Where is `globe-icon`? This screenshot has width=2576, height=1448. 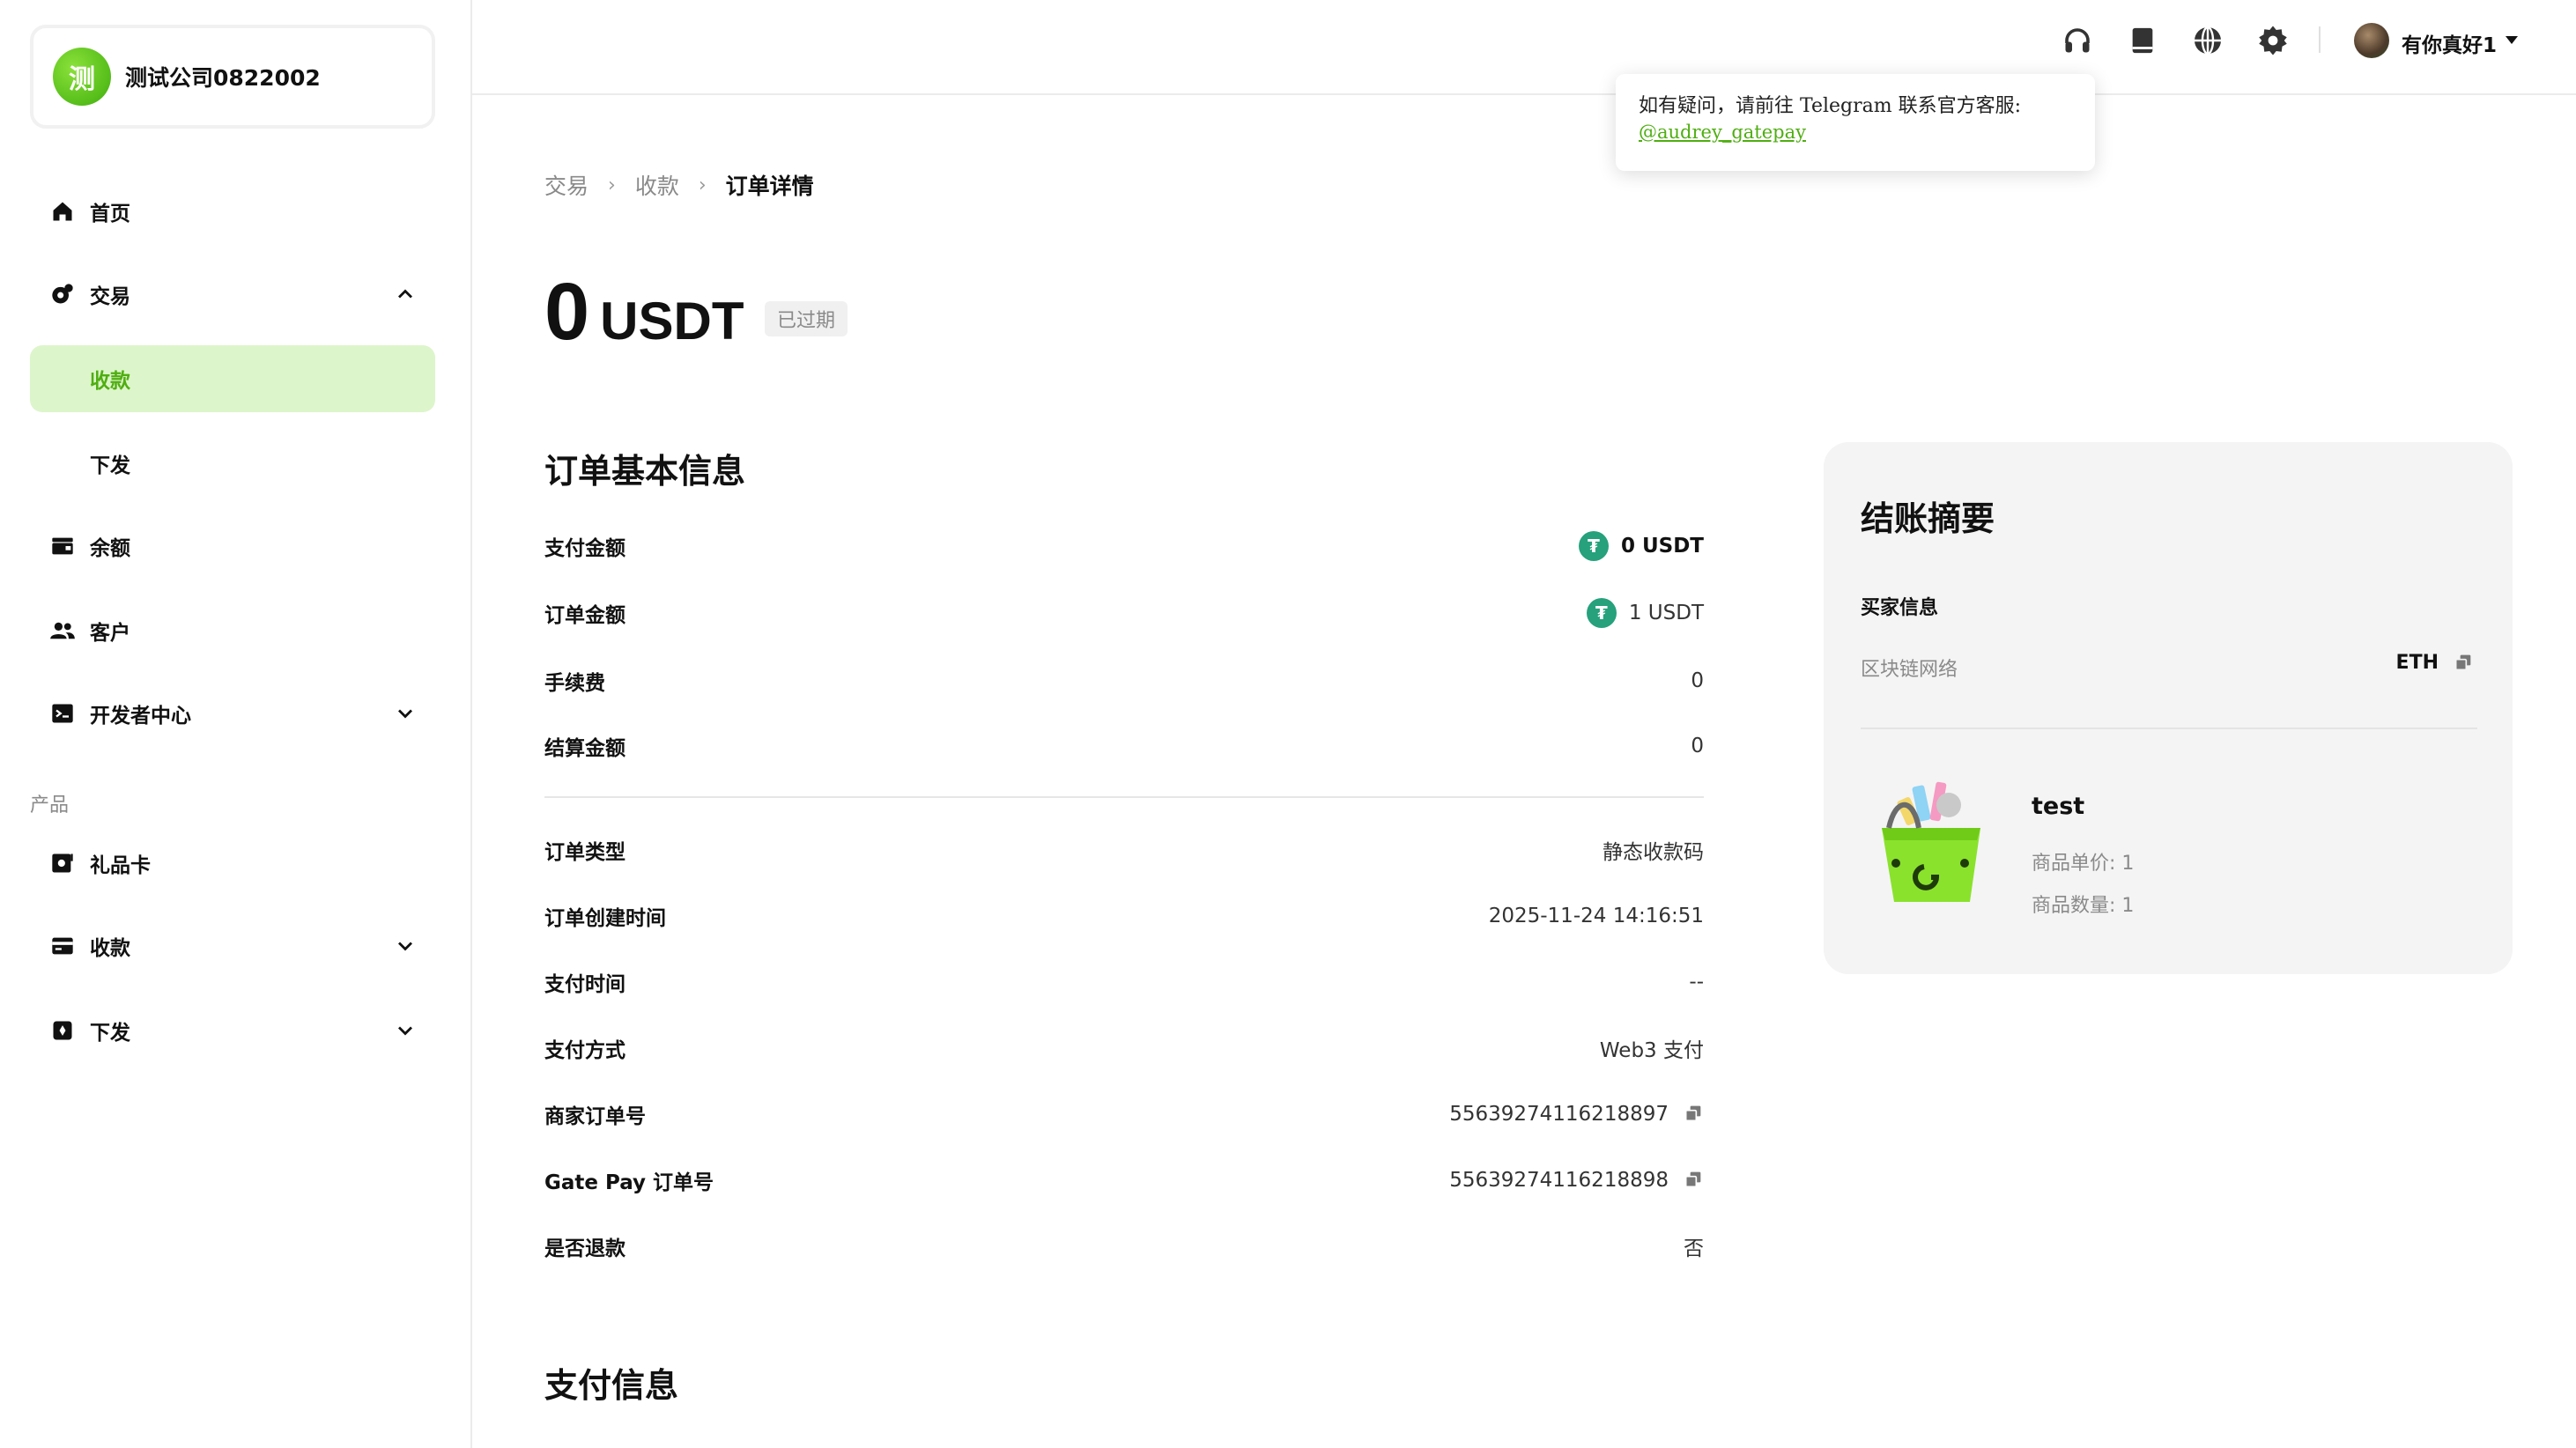 globe-icon is located at coordinates (2207, 41).